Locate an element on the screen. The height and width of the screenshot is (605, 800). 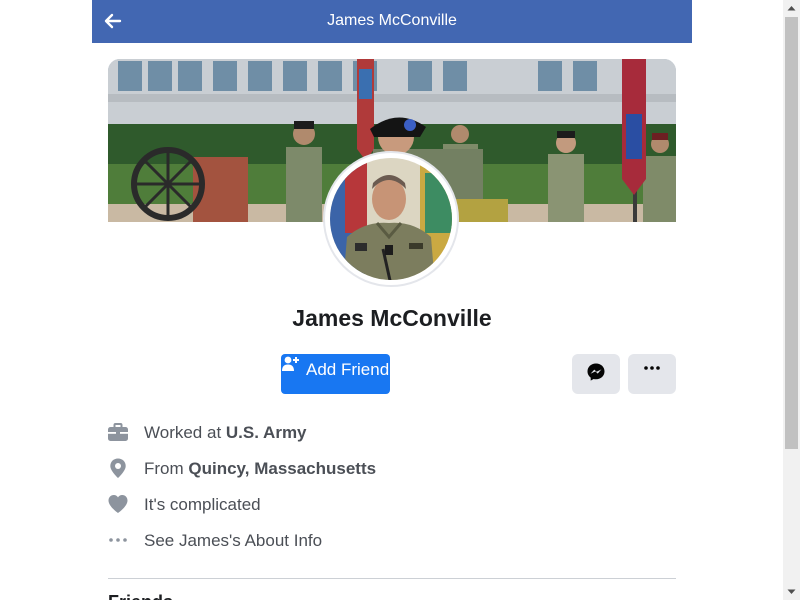
more-dots-icon is located at coordinates (118, 540).